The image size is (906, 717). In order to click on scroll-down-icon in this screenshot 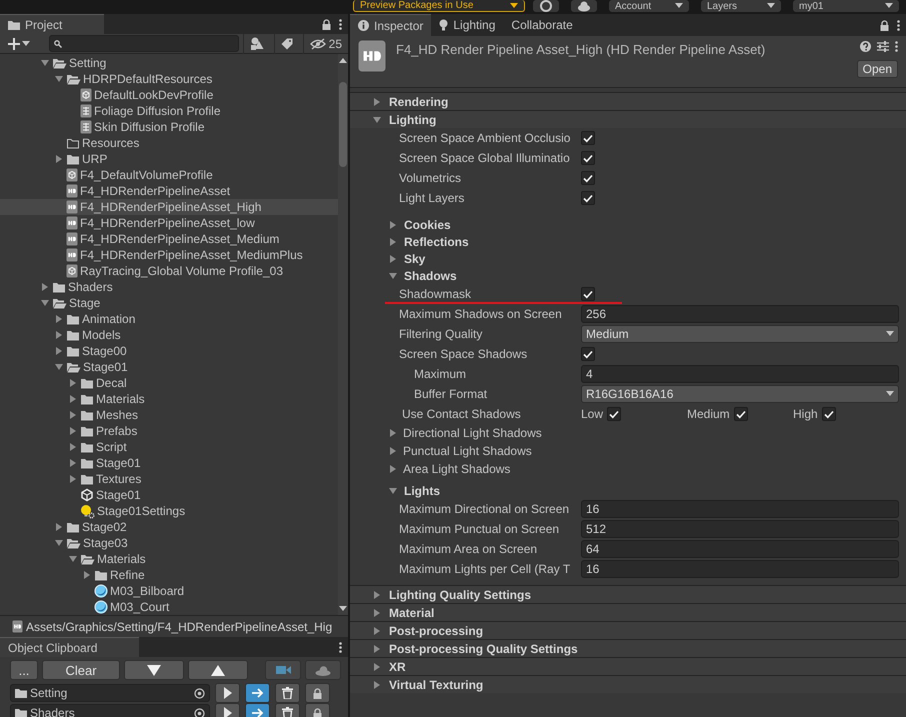, I will do `click(343, 608)`.